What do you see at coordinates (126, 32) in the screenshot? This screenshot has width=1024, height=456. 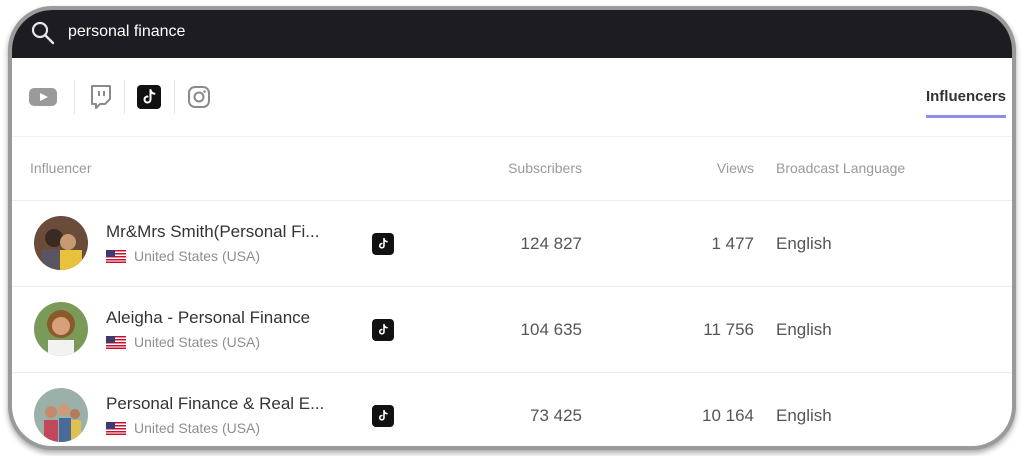 I see `search-input: personal finance` at bounding box center [126, 32].